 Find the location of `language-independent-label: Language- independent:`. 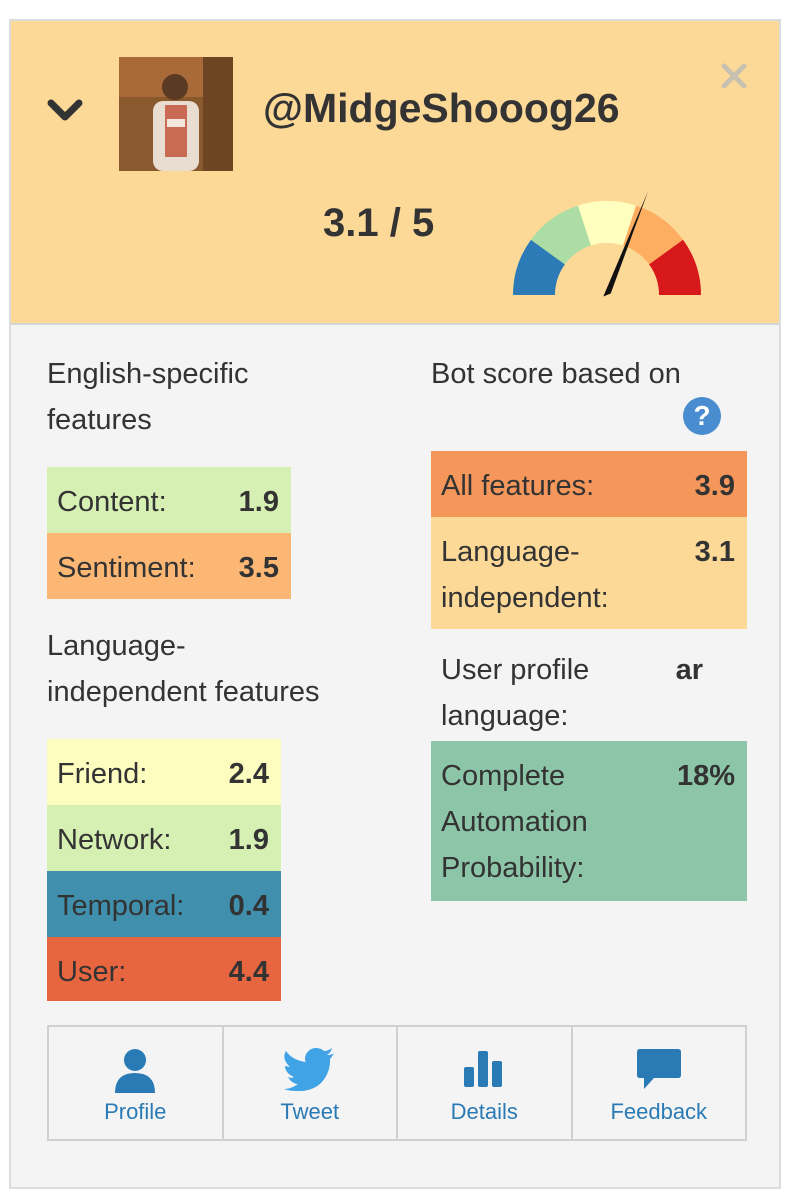

language-independent-label: Language- independent: is located at coordinates (525, 575).